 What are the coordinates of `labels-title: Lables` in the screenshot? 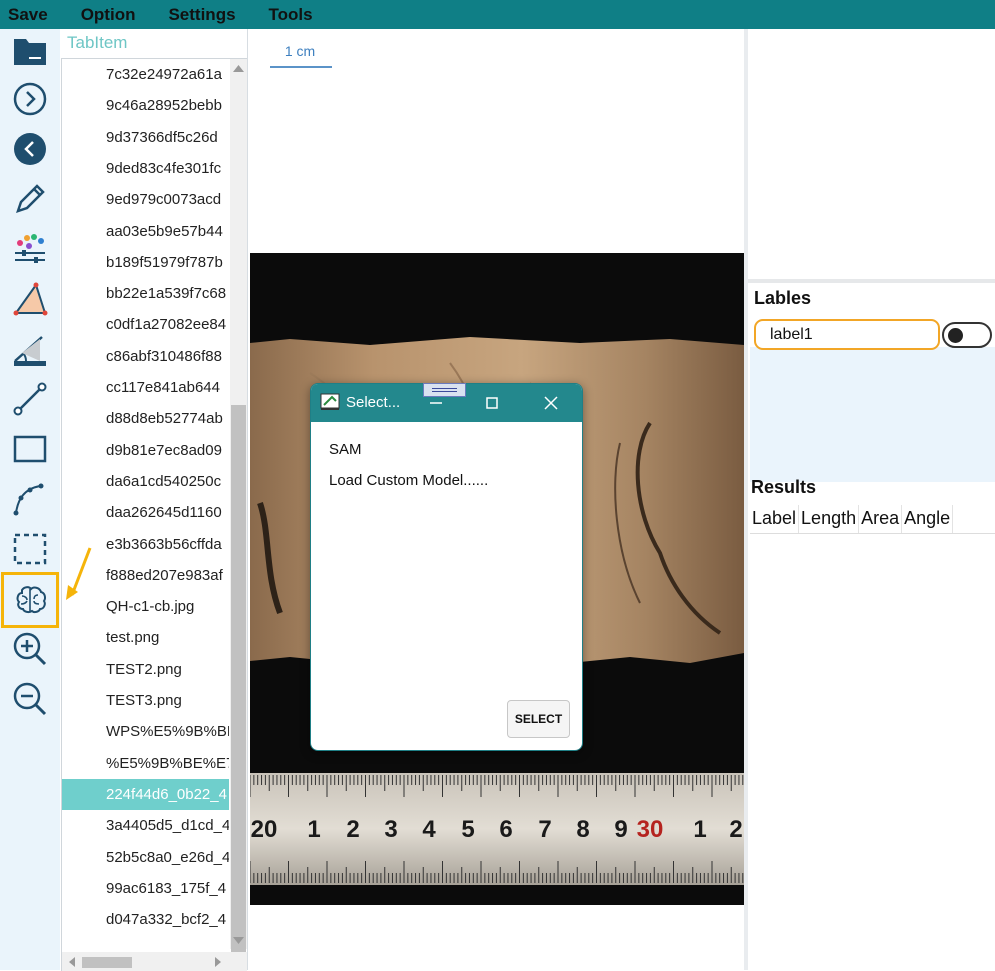 It's located at (783, 298).